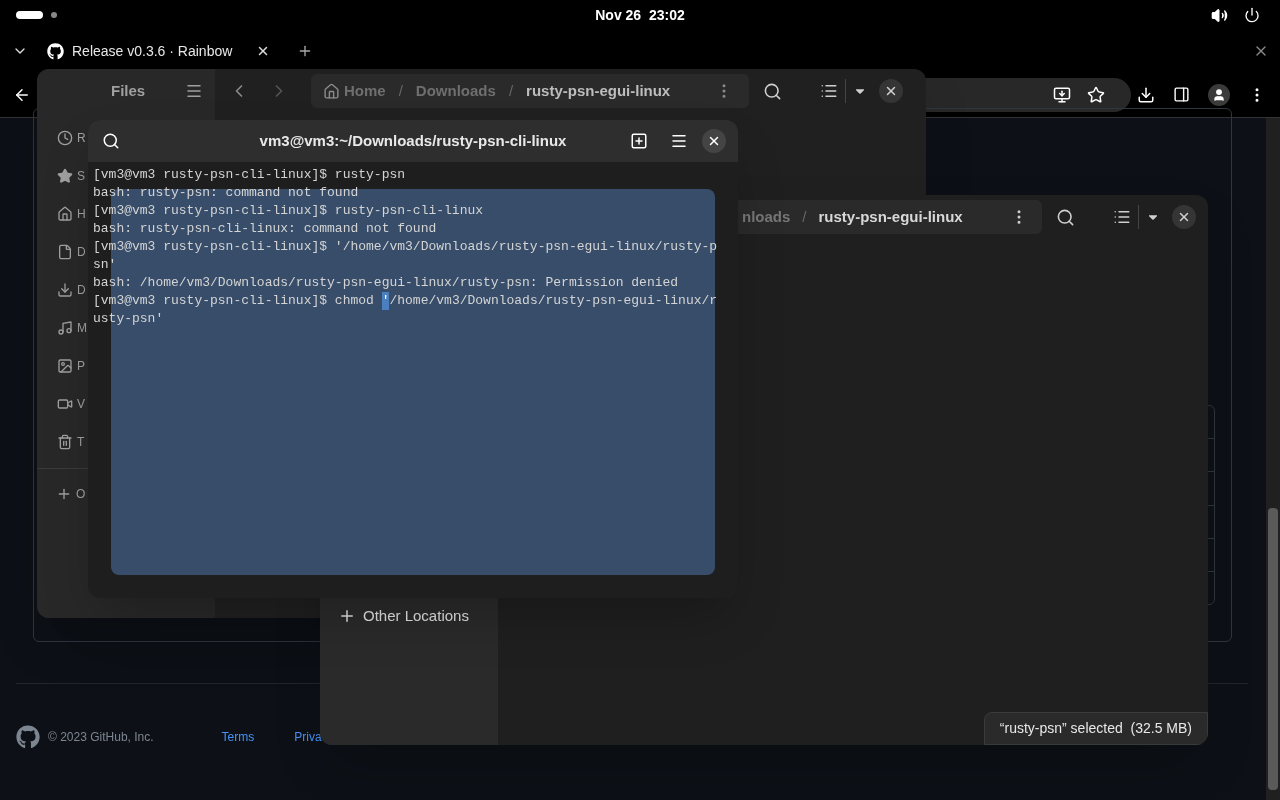 The height and width of the screenshot is (800, 1280). Describe the element at coordinates (105, 265) in the screenshot. I see `terminal-line: sn'` at that location.